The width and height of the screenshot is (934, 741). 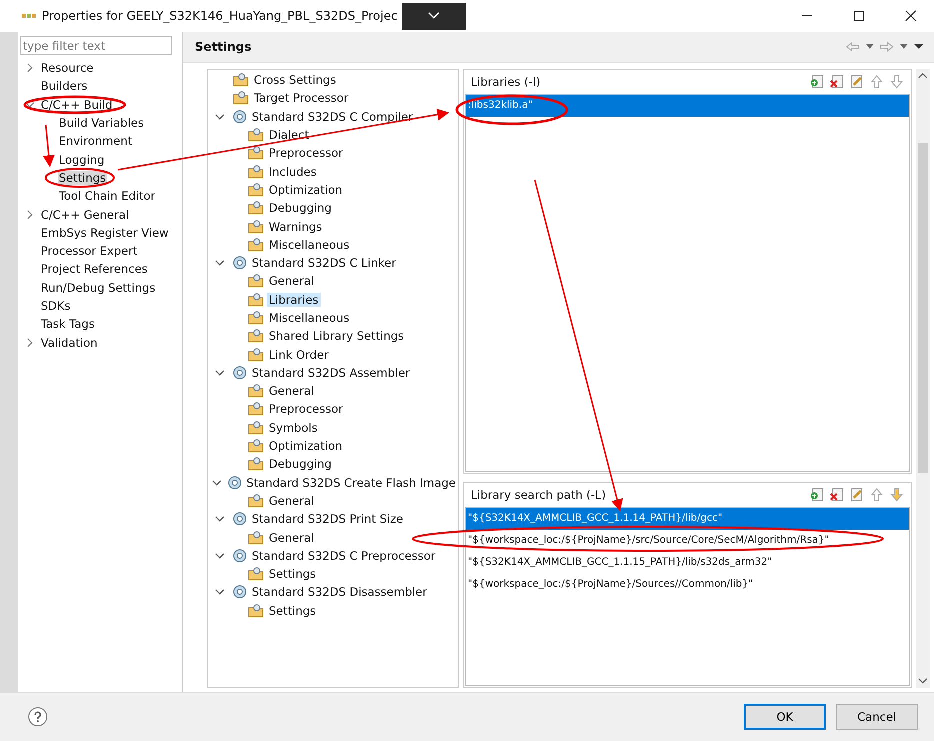 What do you see at coordinates (331, 373) in the screenshot?
I see `tree-item: Standard S32DS Assembler` at bounding box center [331, 373].